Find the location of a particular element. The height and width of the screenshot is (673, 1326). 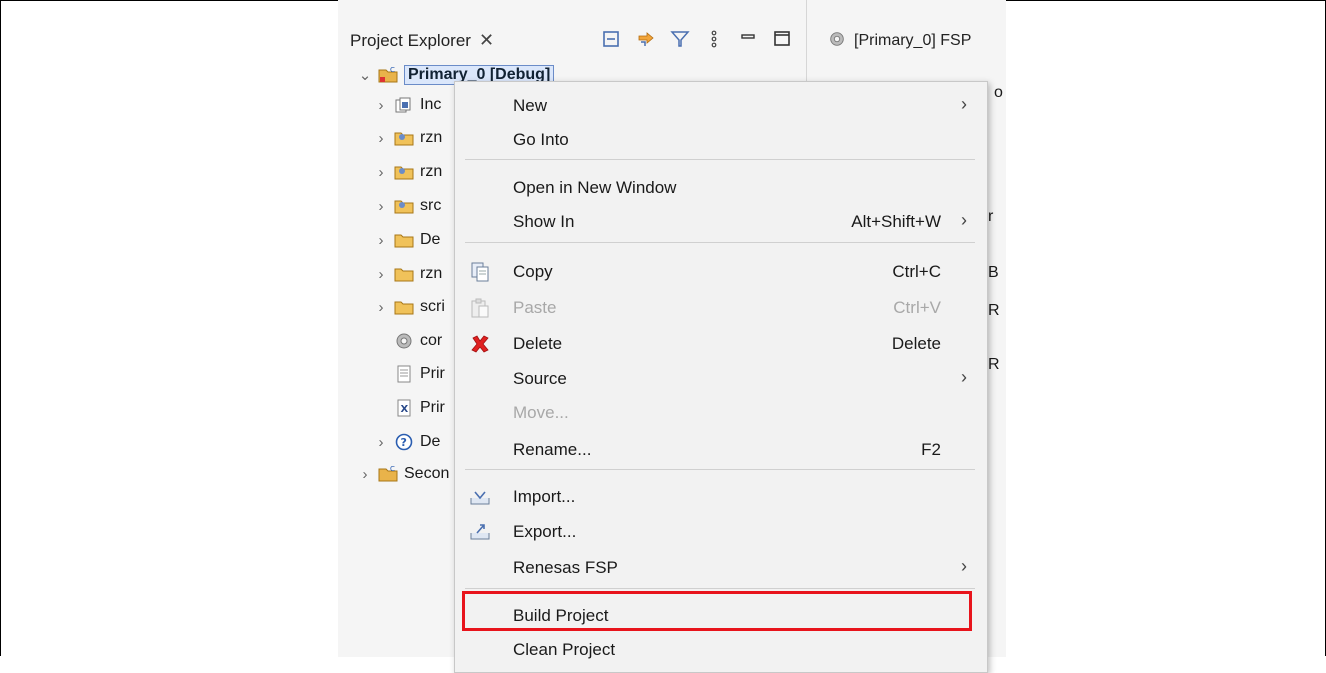

editor-fragment: B is located at coordinates (993, 272).